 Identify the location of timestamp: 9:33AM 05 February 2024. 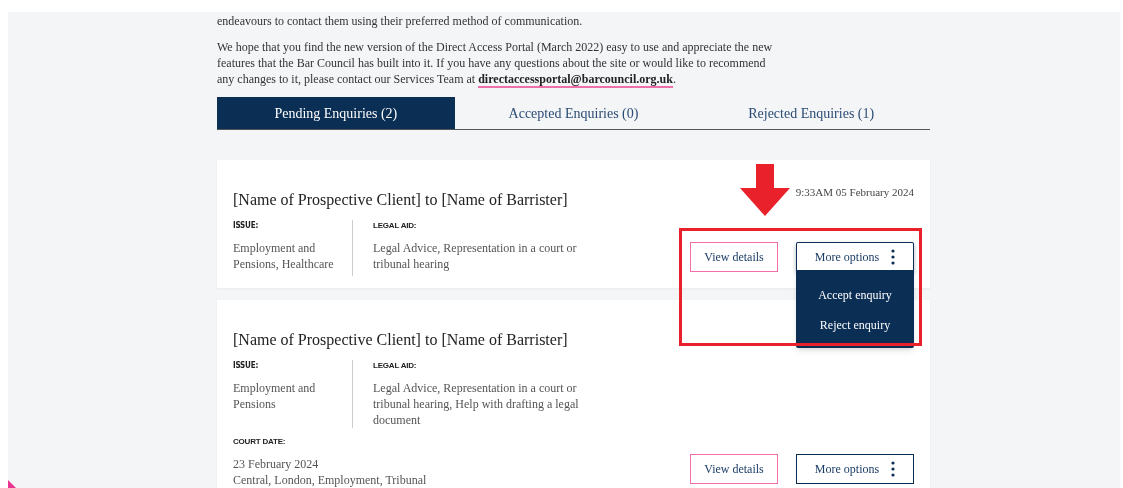
(854, 192).